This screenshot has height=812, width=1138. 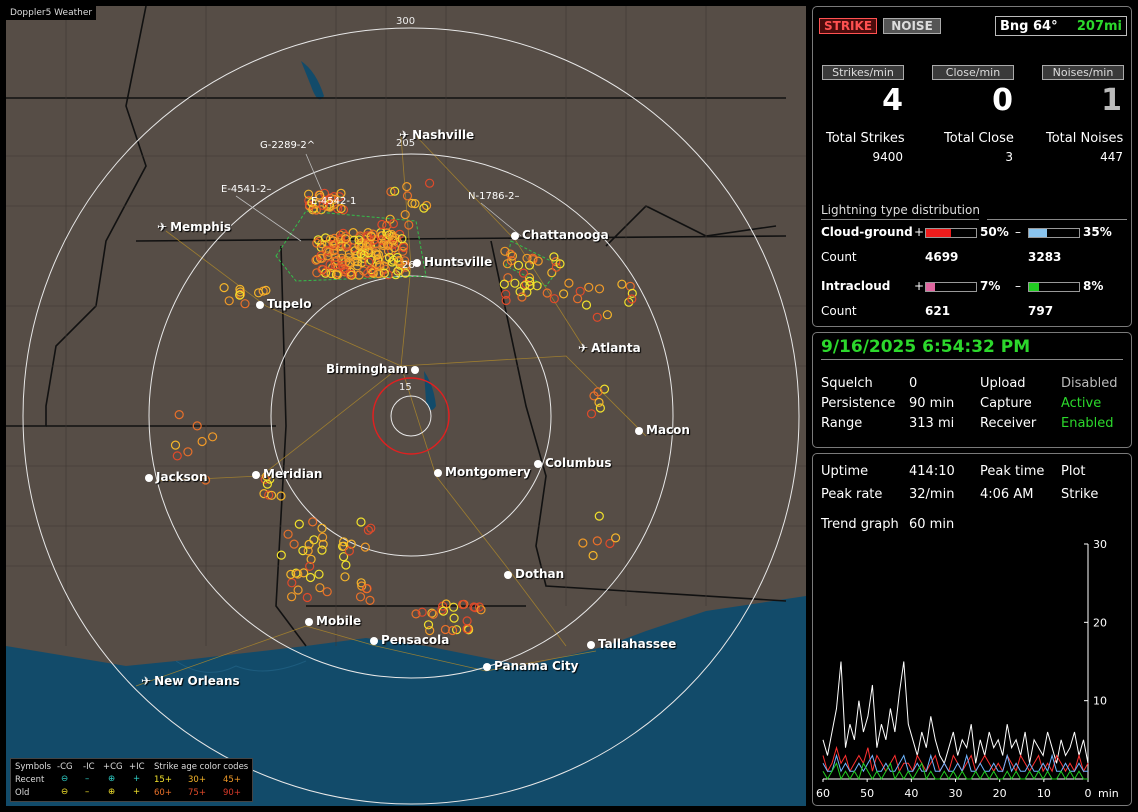 What do you see at coordinates (374, 369) in the screenshot?
I see `city-birmingham: Birmingham` at bounding box center [374, 369].